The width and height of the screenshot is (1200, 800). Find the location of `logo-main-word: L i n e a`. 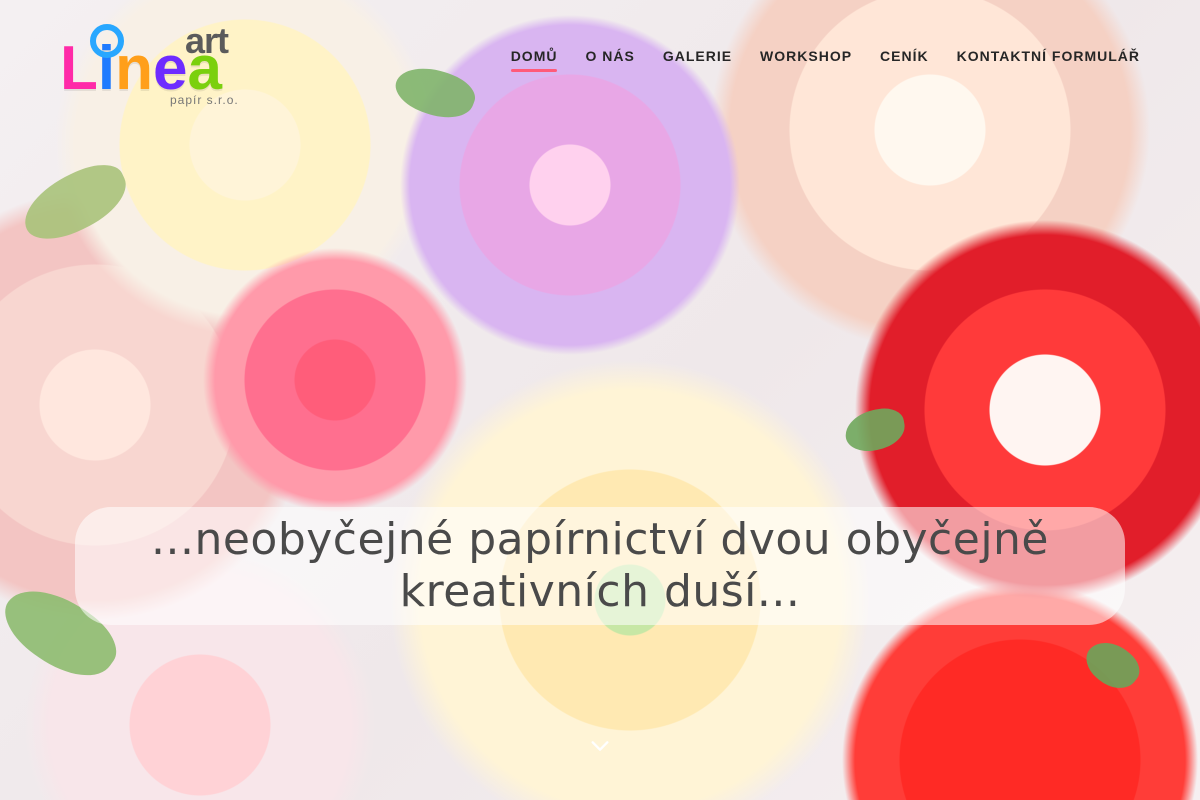

logo-main-word: L i n e a is located at coordinates (155, 68).